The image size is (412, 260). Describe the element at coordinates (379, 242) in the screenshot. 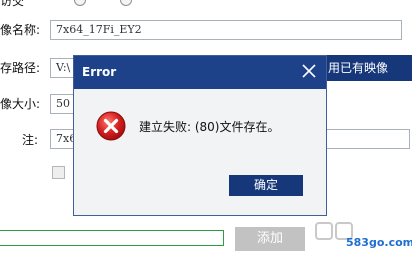

I see `watermark-text: 583go.com` at that location.